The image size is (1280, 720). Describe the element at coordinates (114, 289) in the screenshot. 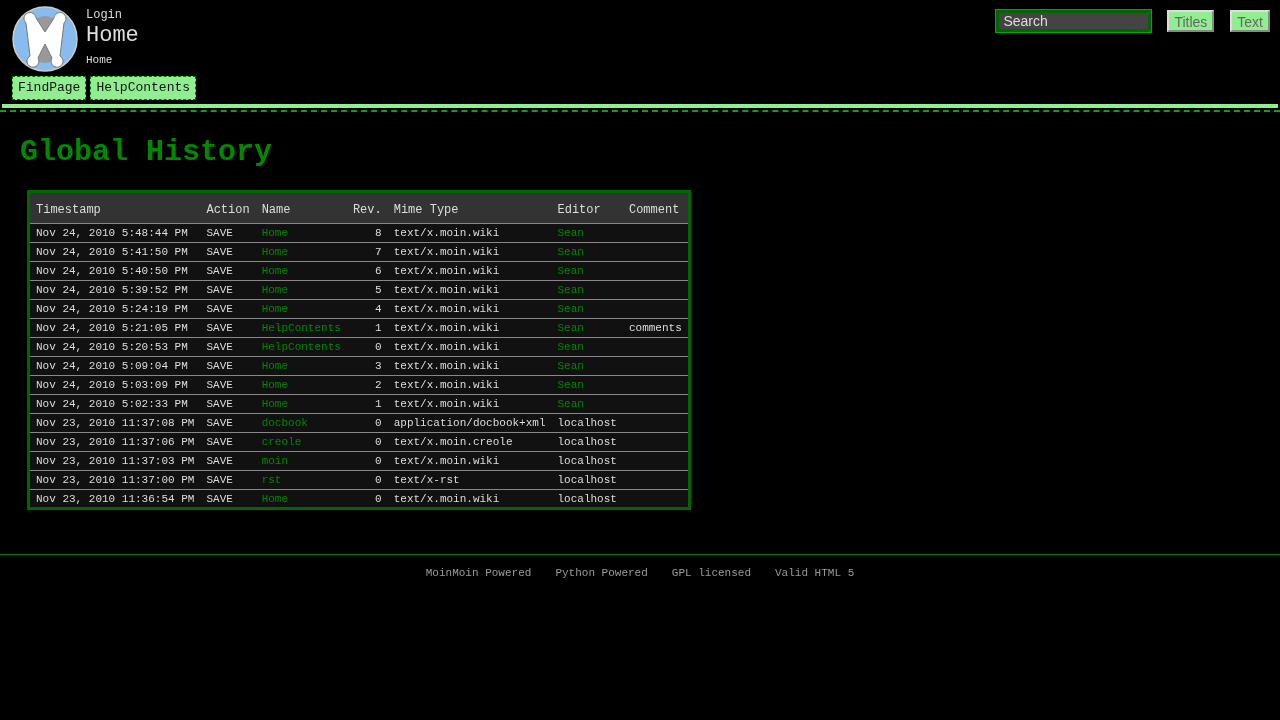

I see `table-cell: Nov 24, 2010 5:39:52 PM` at that location.